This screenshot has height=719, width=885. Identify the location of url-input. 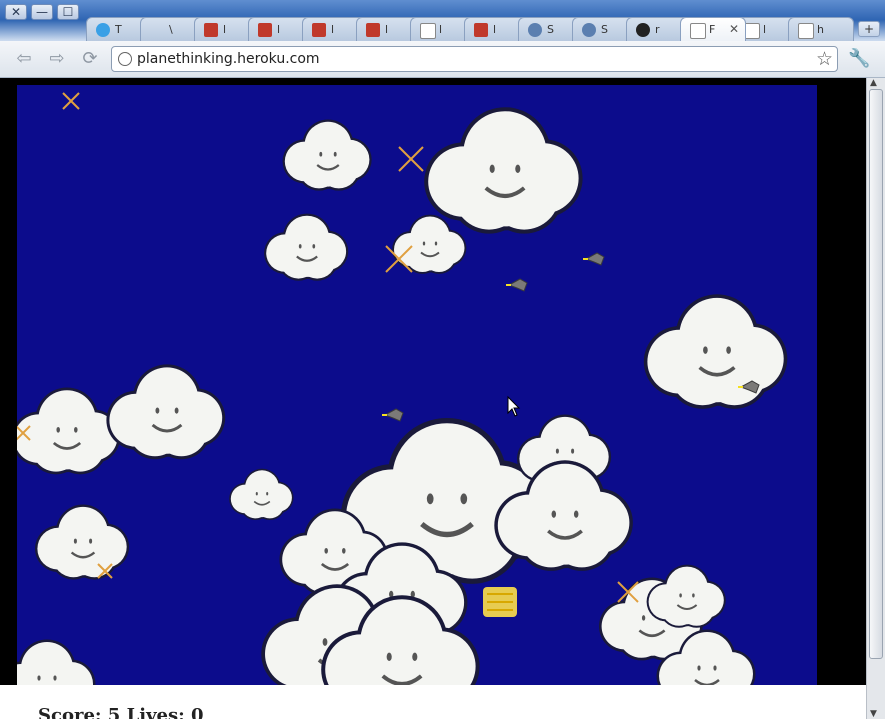
(467, 59).